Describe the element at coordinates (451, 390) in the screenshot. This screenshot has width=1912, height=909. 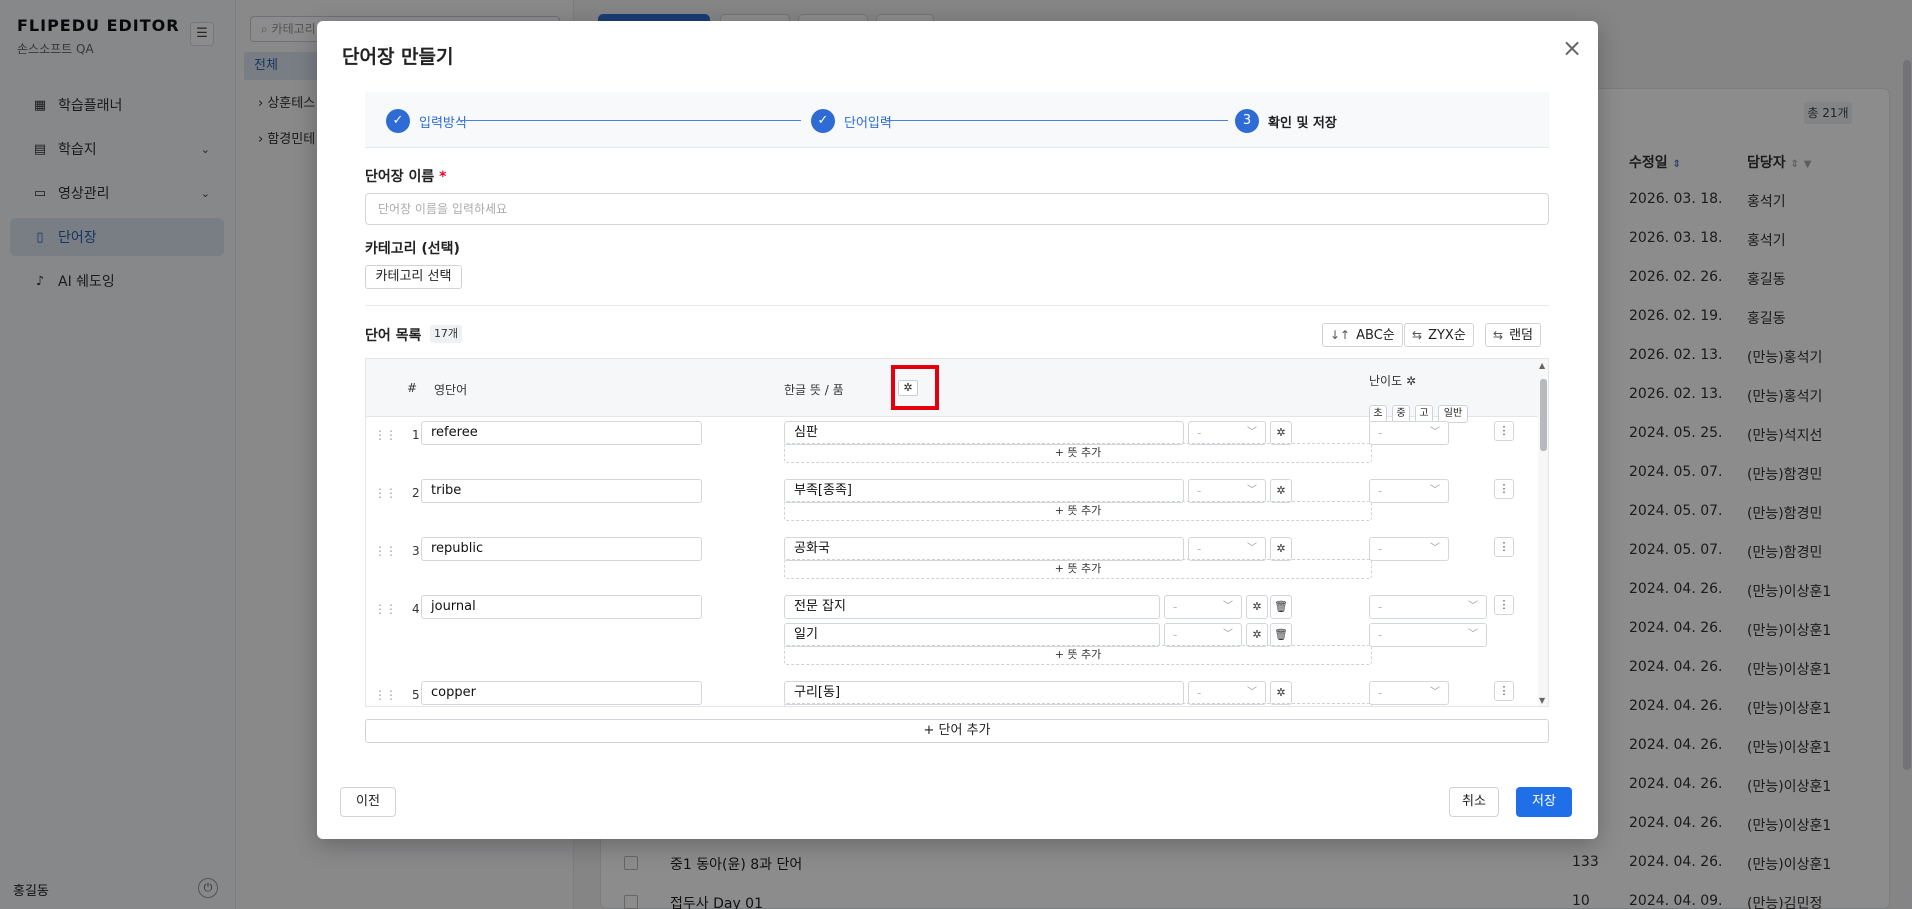
I see `header-english: 영단어` at that location.